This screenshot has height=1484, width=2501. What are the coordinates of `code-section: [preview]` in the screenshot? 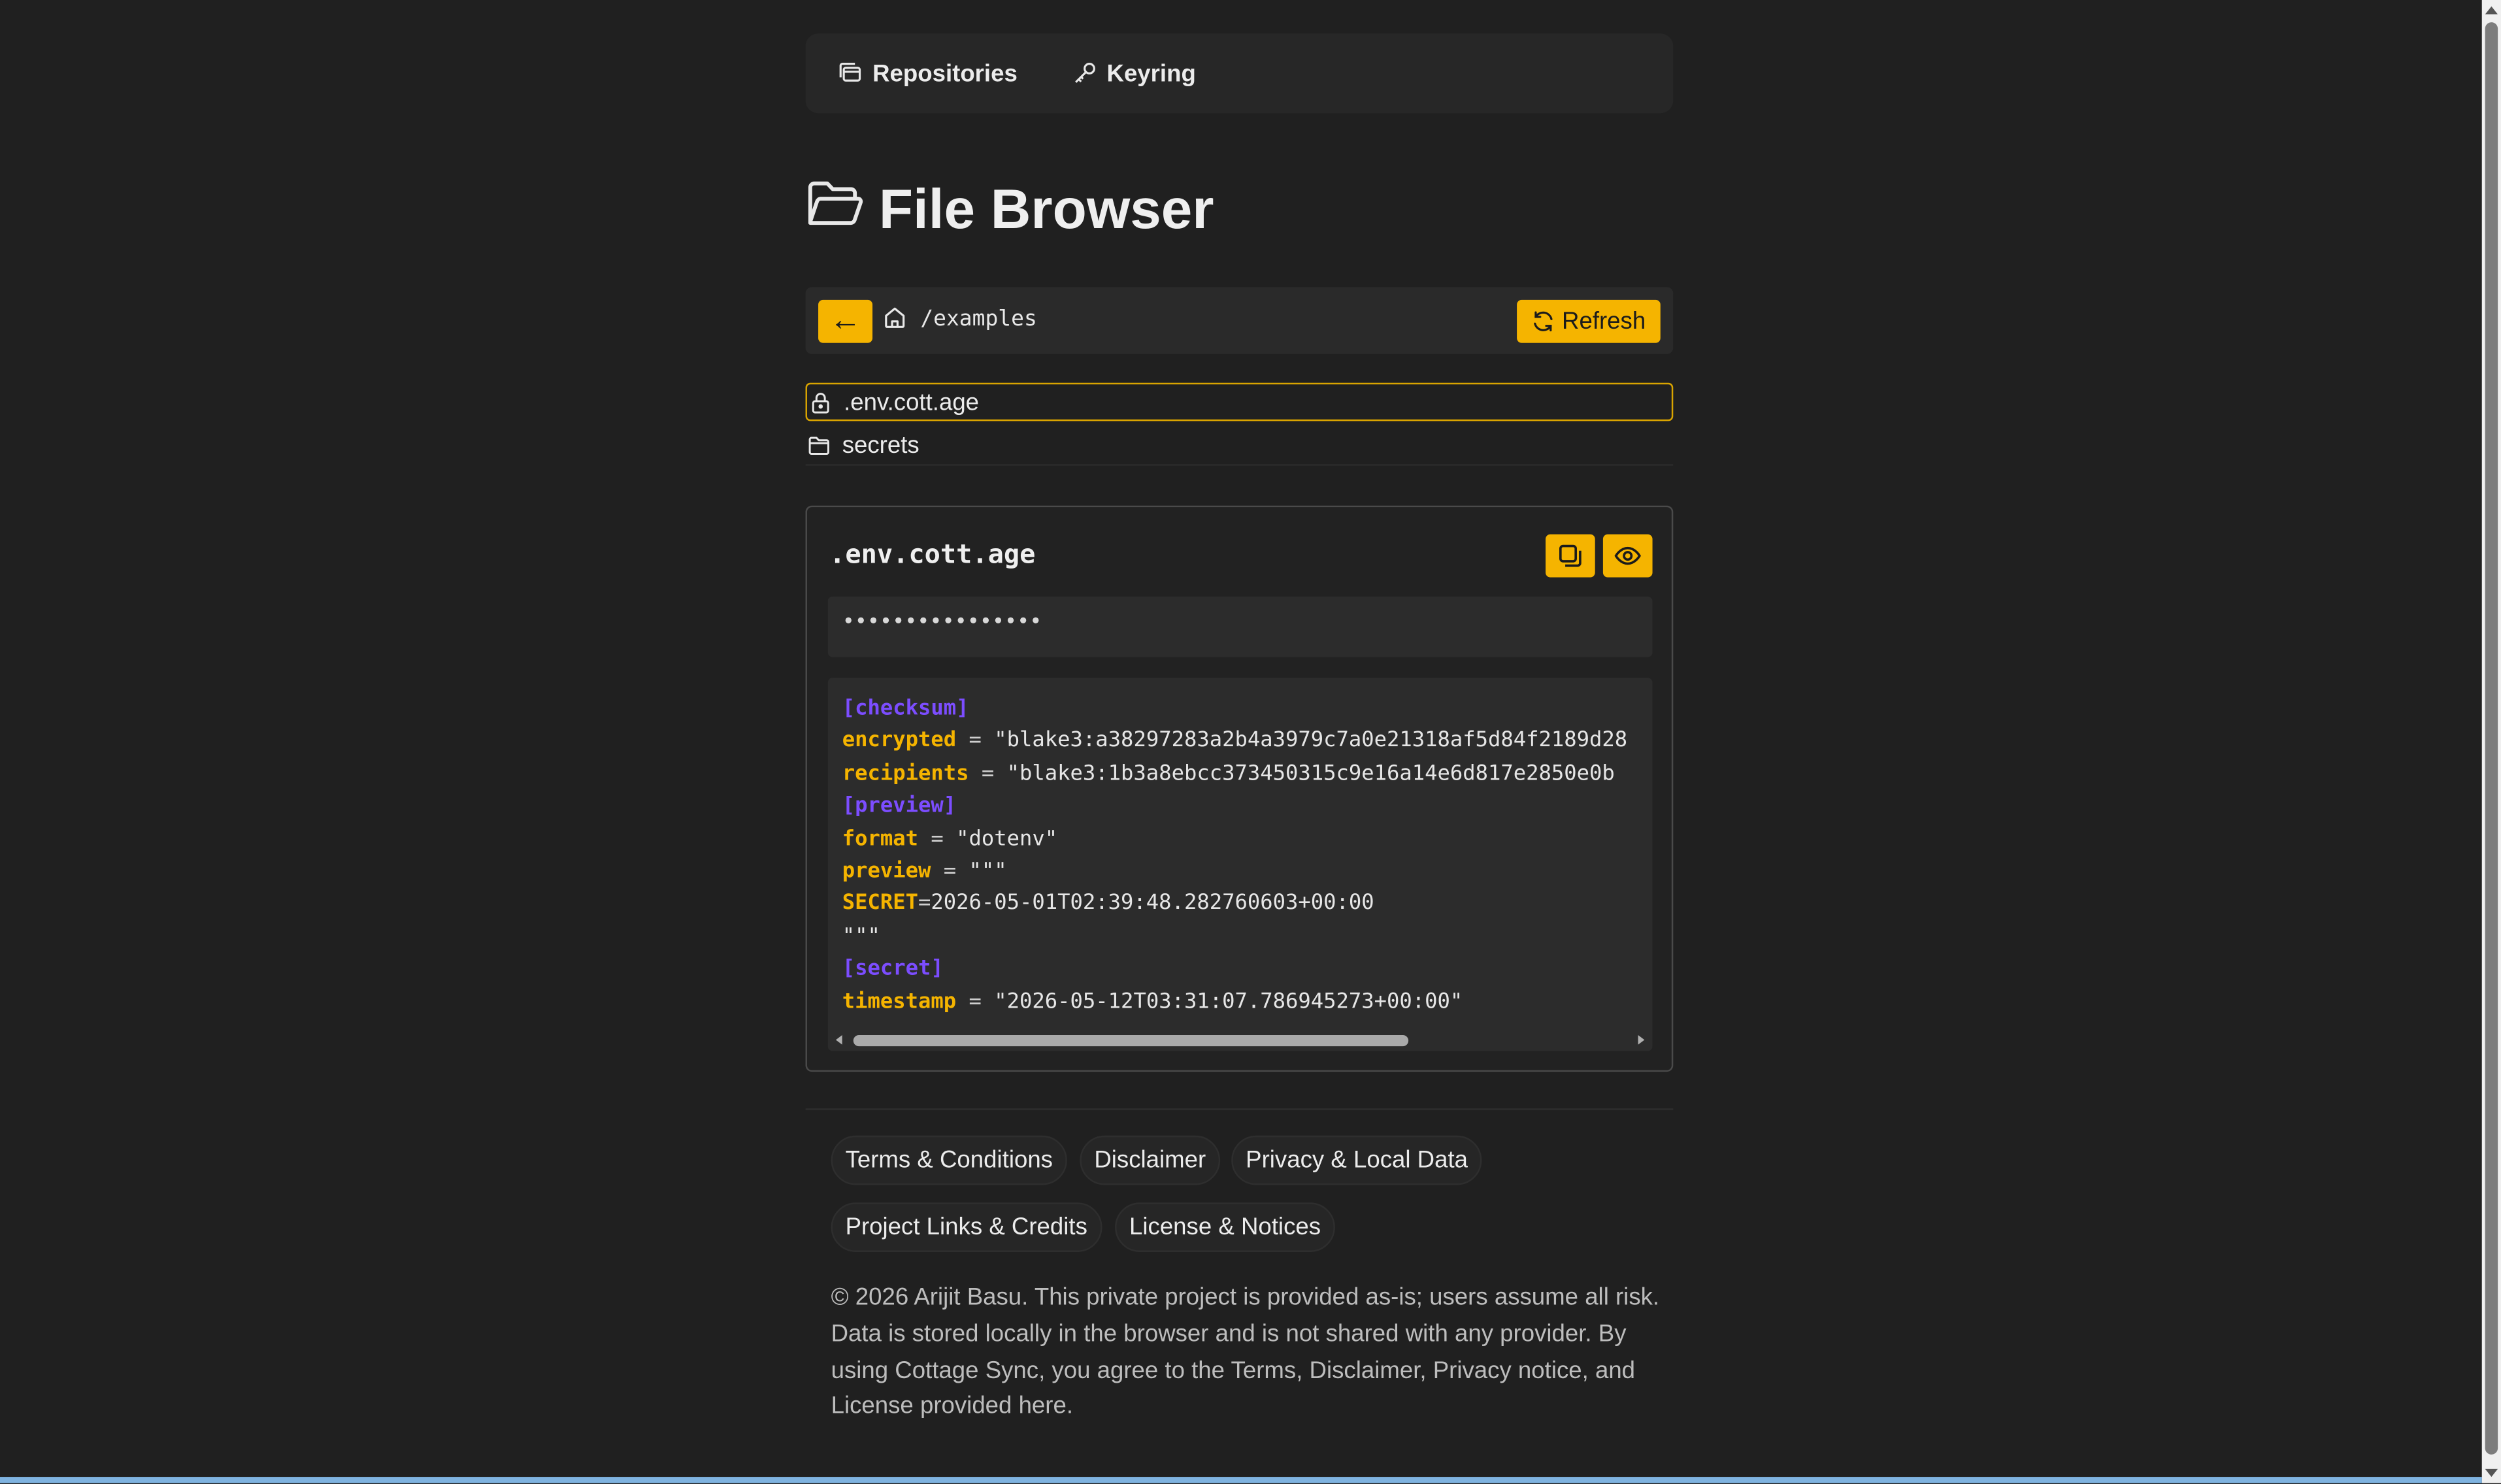 It's located at (899, 806).